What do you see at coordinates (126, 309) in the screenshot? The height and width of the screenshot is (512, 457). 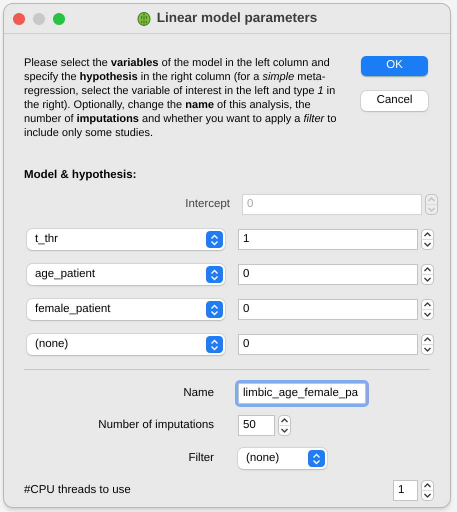 I see `dropdown: female_patient` at bounding box center [126, 309].